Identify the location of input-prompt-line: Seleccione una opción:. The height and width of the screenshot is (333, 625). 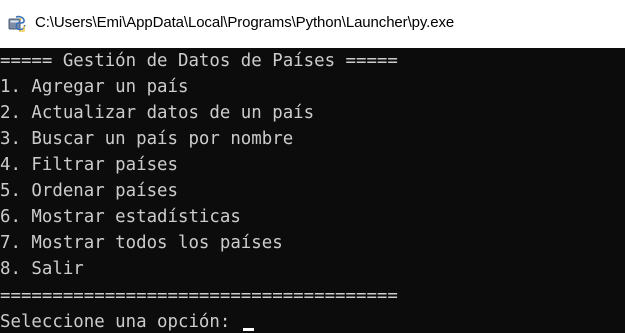
(127, 321).